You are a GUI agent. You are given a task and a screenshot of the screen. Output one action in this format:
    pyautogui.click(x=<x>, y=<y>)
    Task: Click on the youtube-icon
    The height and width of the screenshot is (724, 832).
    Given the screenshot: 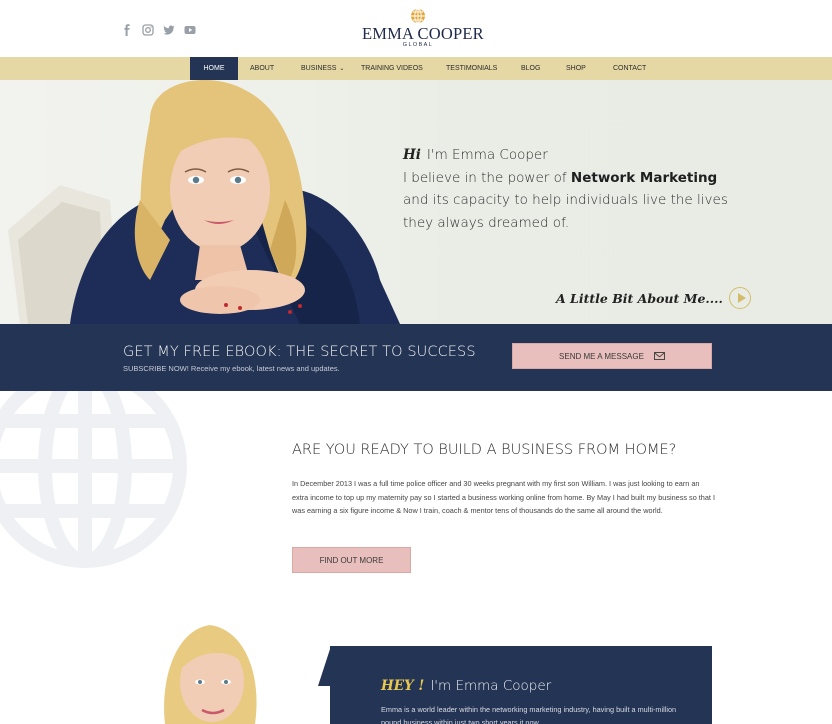 What is the action you would take?
    pyautogui.click(x=190, y=30)
    